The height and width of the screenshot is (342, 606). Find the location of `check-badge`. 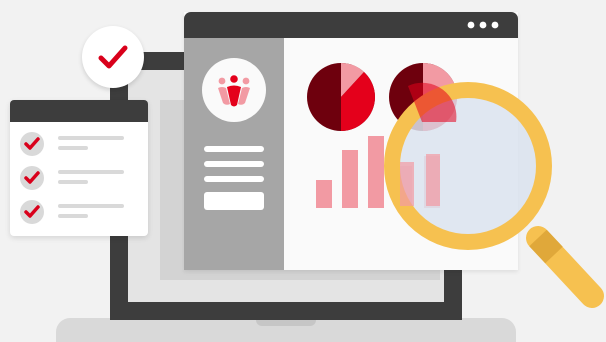

check-badge is located at coordinates (113, 57).